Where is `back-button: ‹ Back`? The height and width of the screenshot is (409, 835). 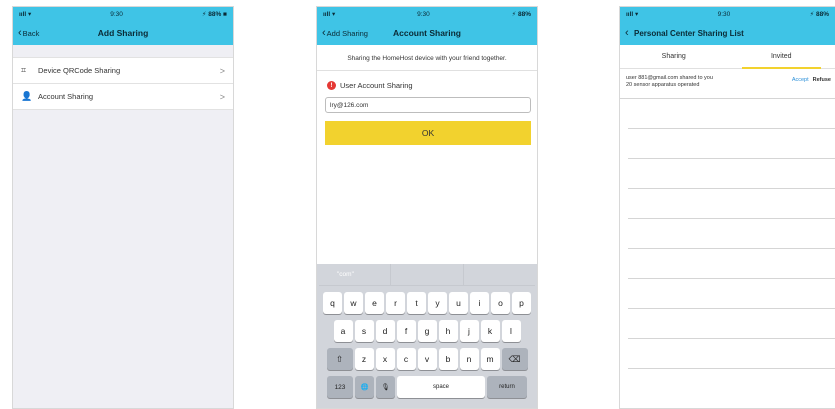
back-button: ‹ Back is located at coordinates (29, 32).